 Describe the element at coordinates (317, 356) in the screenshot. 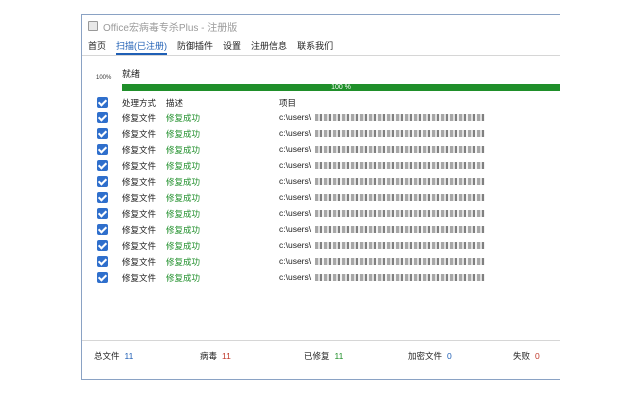

I see `fixed-label: 已修复` at that location.